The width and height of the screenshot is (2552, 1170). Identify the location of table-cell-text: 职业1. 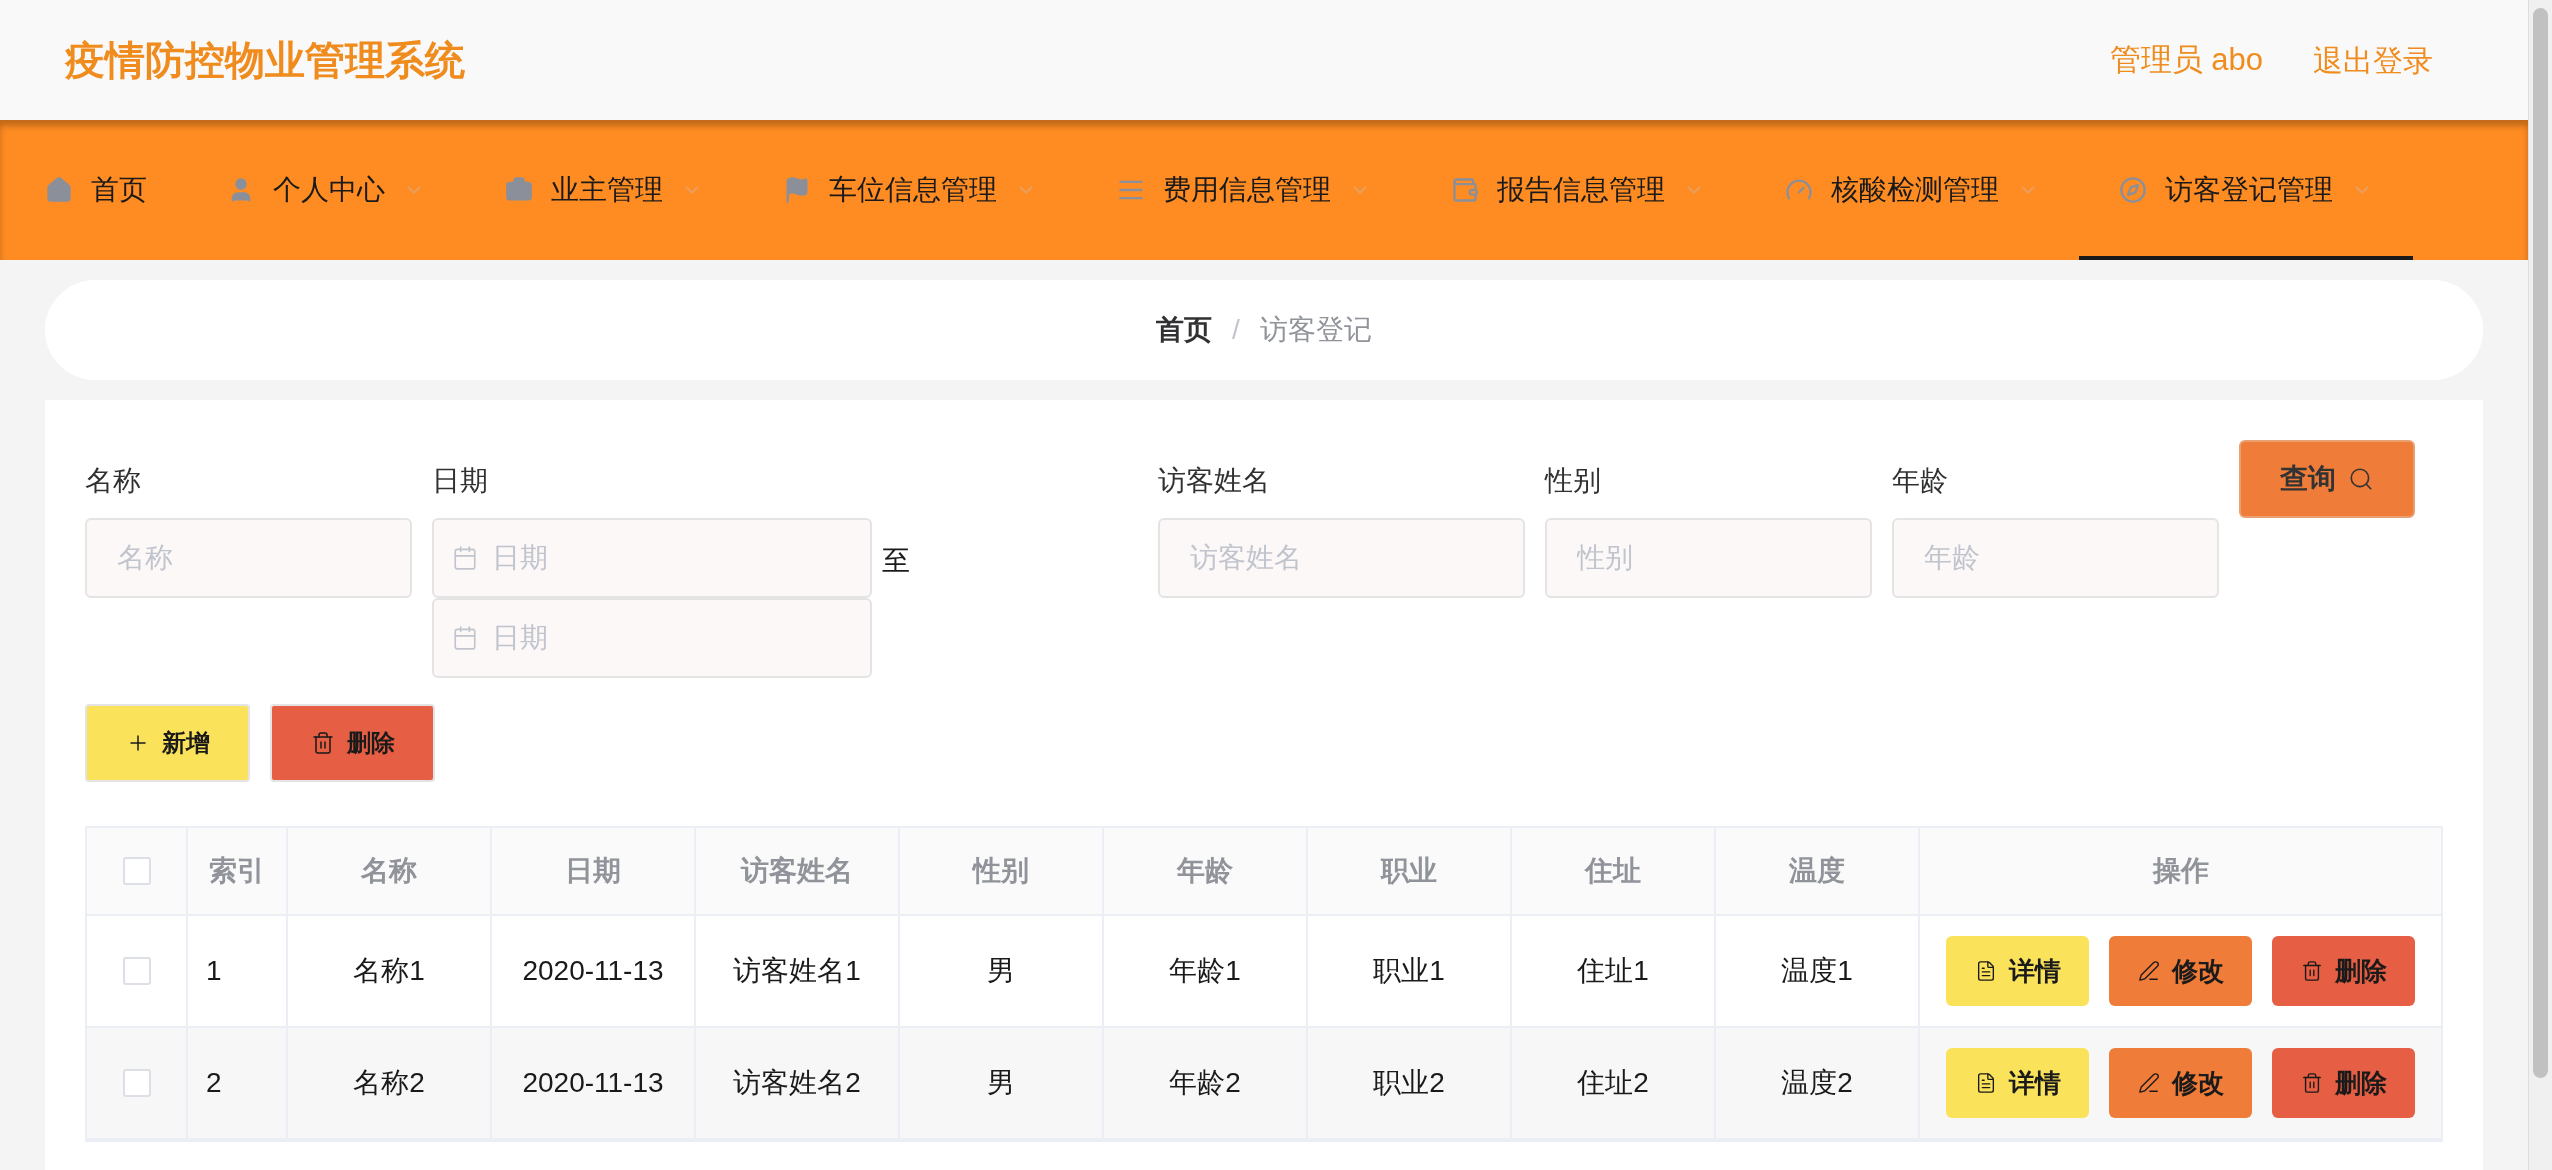
(1409, 971).